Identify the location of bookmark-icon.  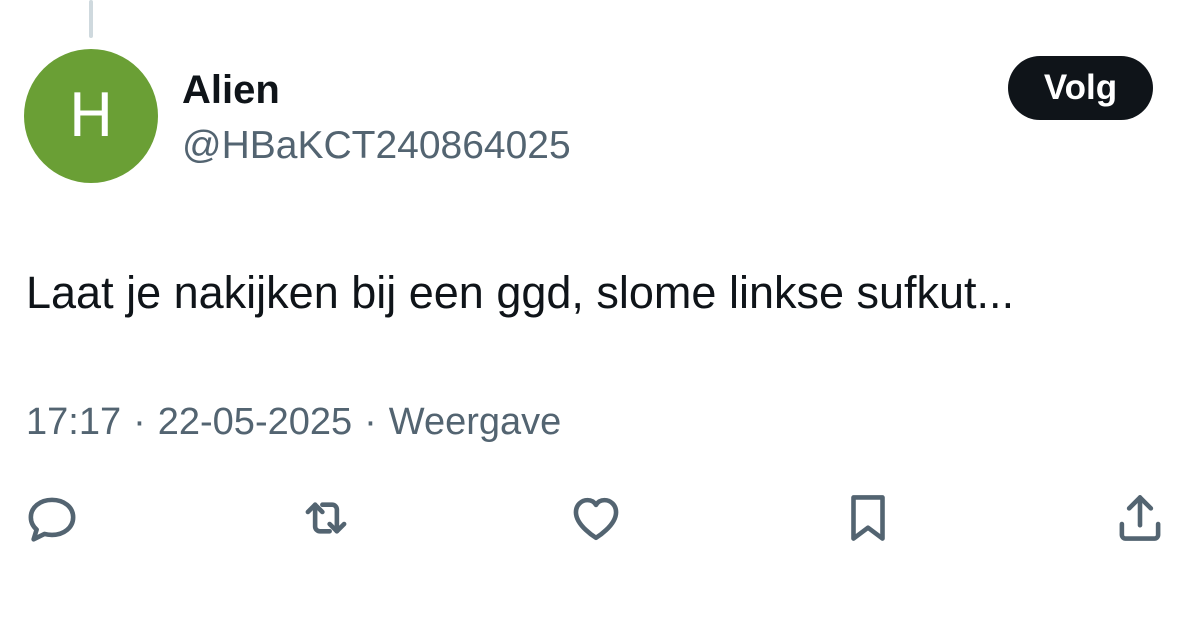
(868, 518).